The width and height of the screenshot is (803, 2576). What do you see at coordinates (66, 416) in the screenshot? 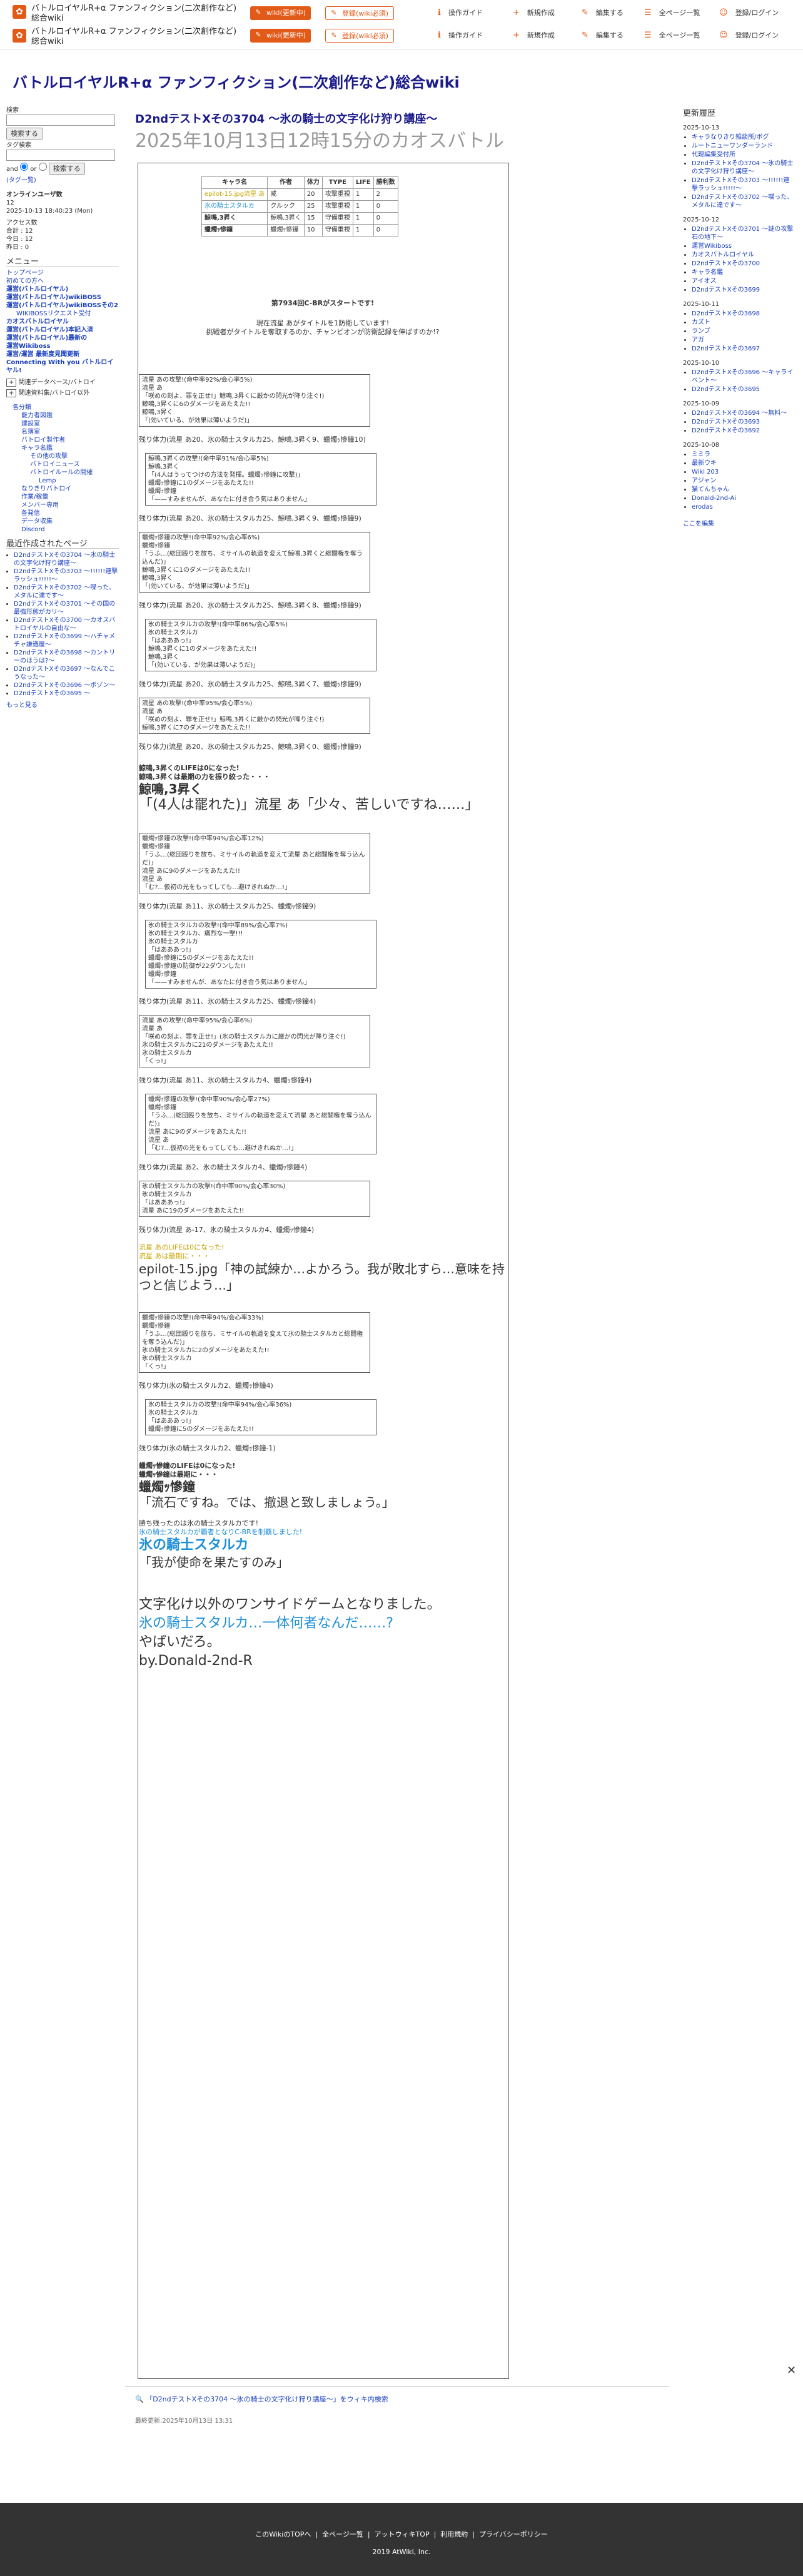
I see `sub-menu-item: 能力者図鑑` at bounding box center [66, 416].